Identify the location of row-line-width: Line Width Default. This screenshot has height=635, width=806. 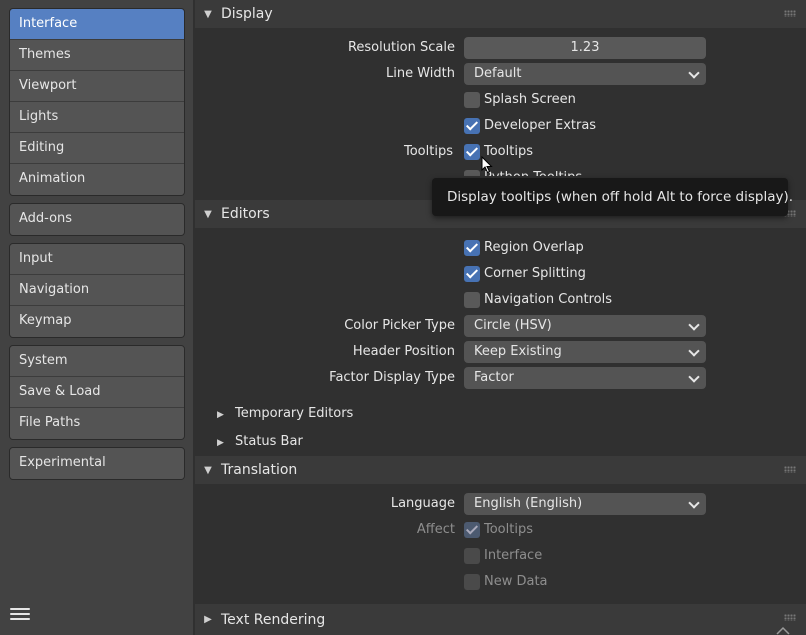
(500, 74).